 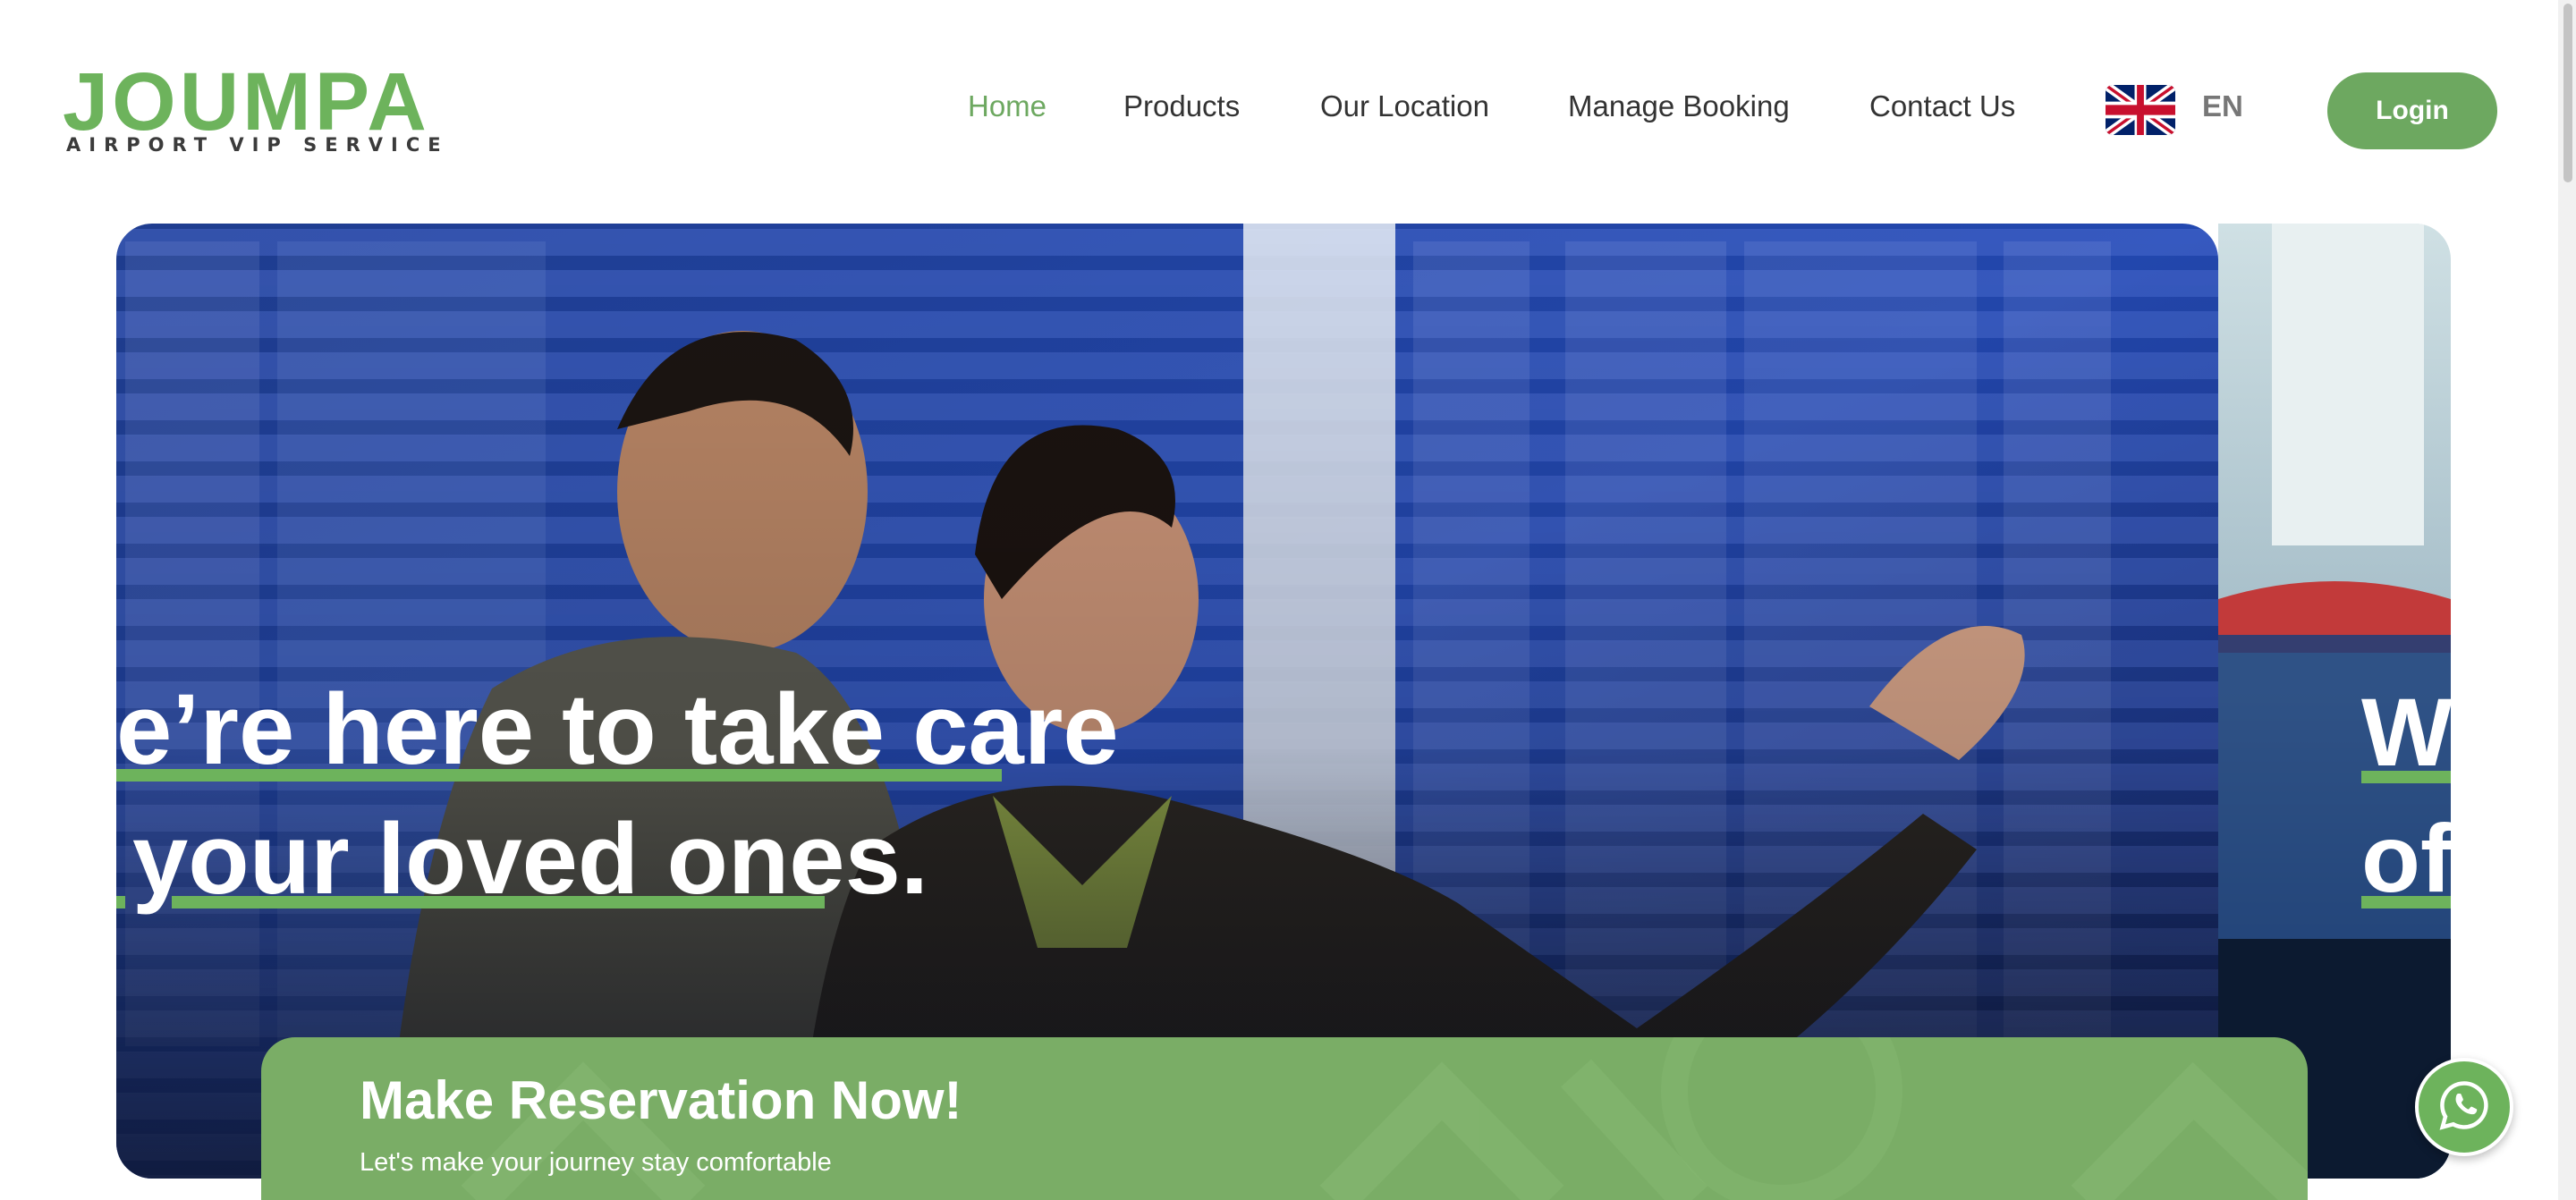 I want to click on whatsapp-button, so click(x=2464, y=1107).